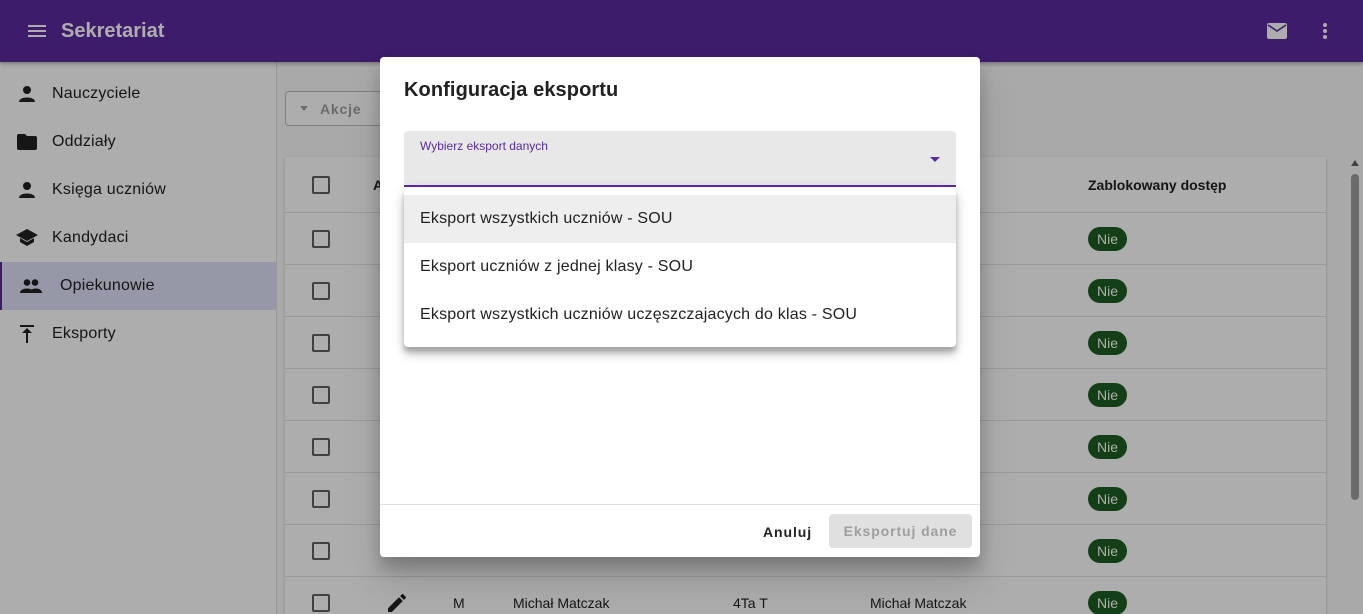 This screenshot has height=614, width=1363. What do you see at coordinates (787, 532) in the screenshot?
I see `cancel-button: Anuluj` at bounding box center [787, 532].